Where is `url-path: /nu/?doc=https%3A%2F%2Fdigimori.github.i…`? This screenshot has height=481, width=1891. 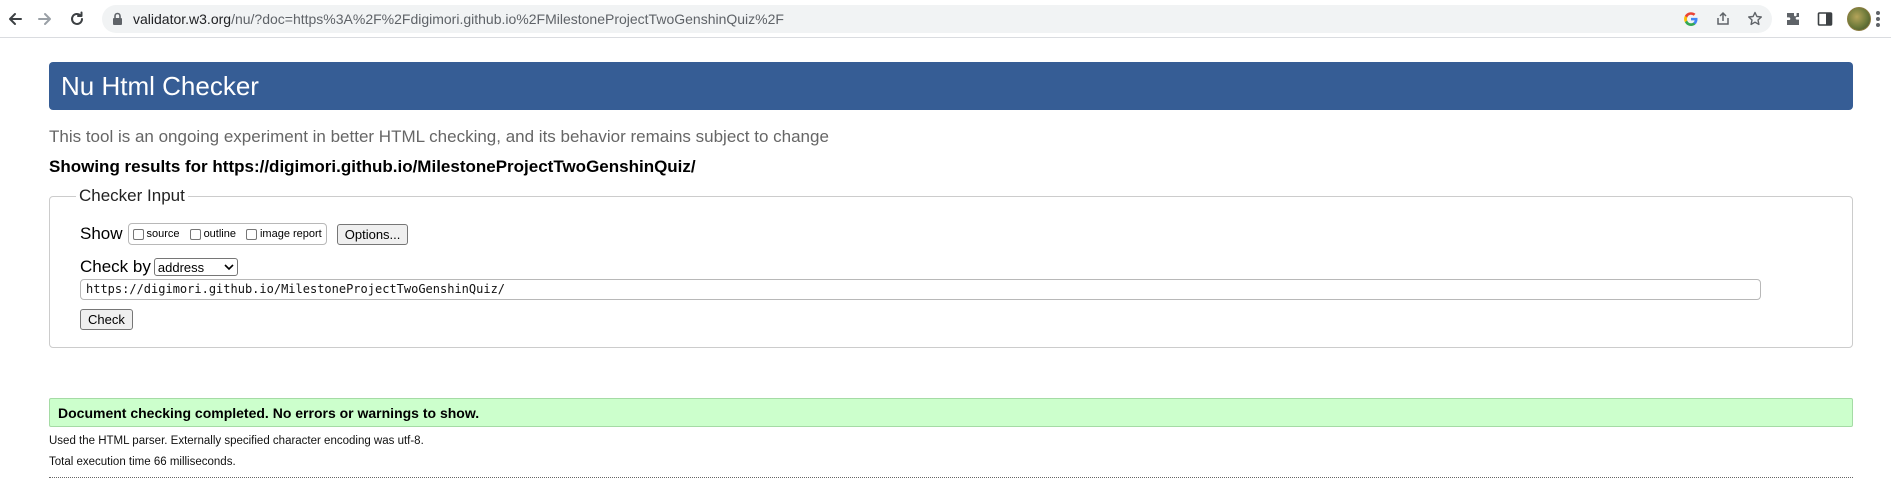
url-path: /nu/?doc=https%3A%2F%2Fdigimori.github.i… is located at coordinates (507, 19).